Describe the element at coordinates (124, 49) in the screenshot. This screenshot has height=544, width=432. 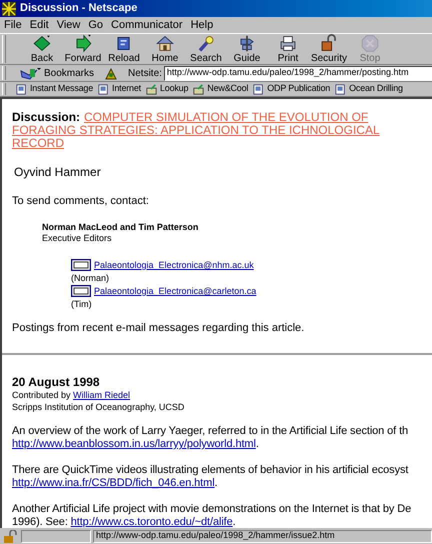
I see `reload-button: Reload` at that location.